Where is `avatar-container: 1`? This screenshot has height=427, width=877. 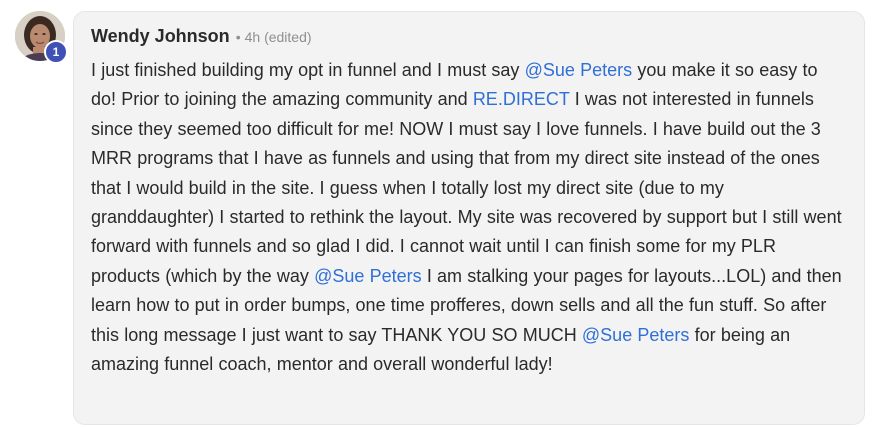 avatar-container: 1 is located at coordinates (41, 37).